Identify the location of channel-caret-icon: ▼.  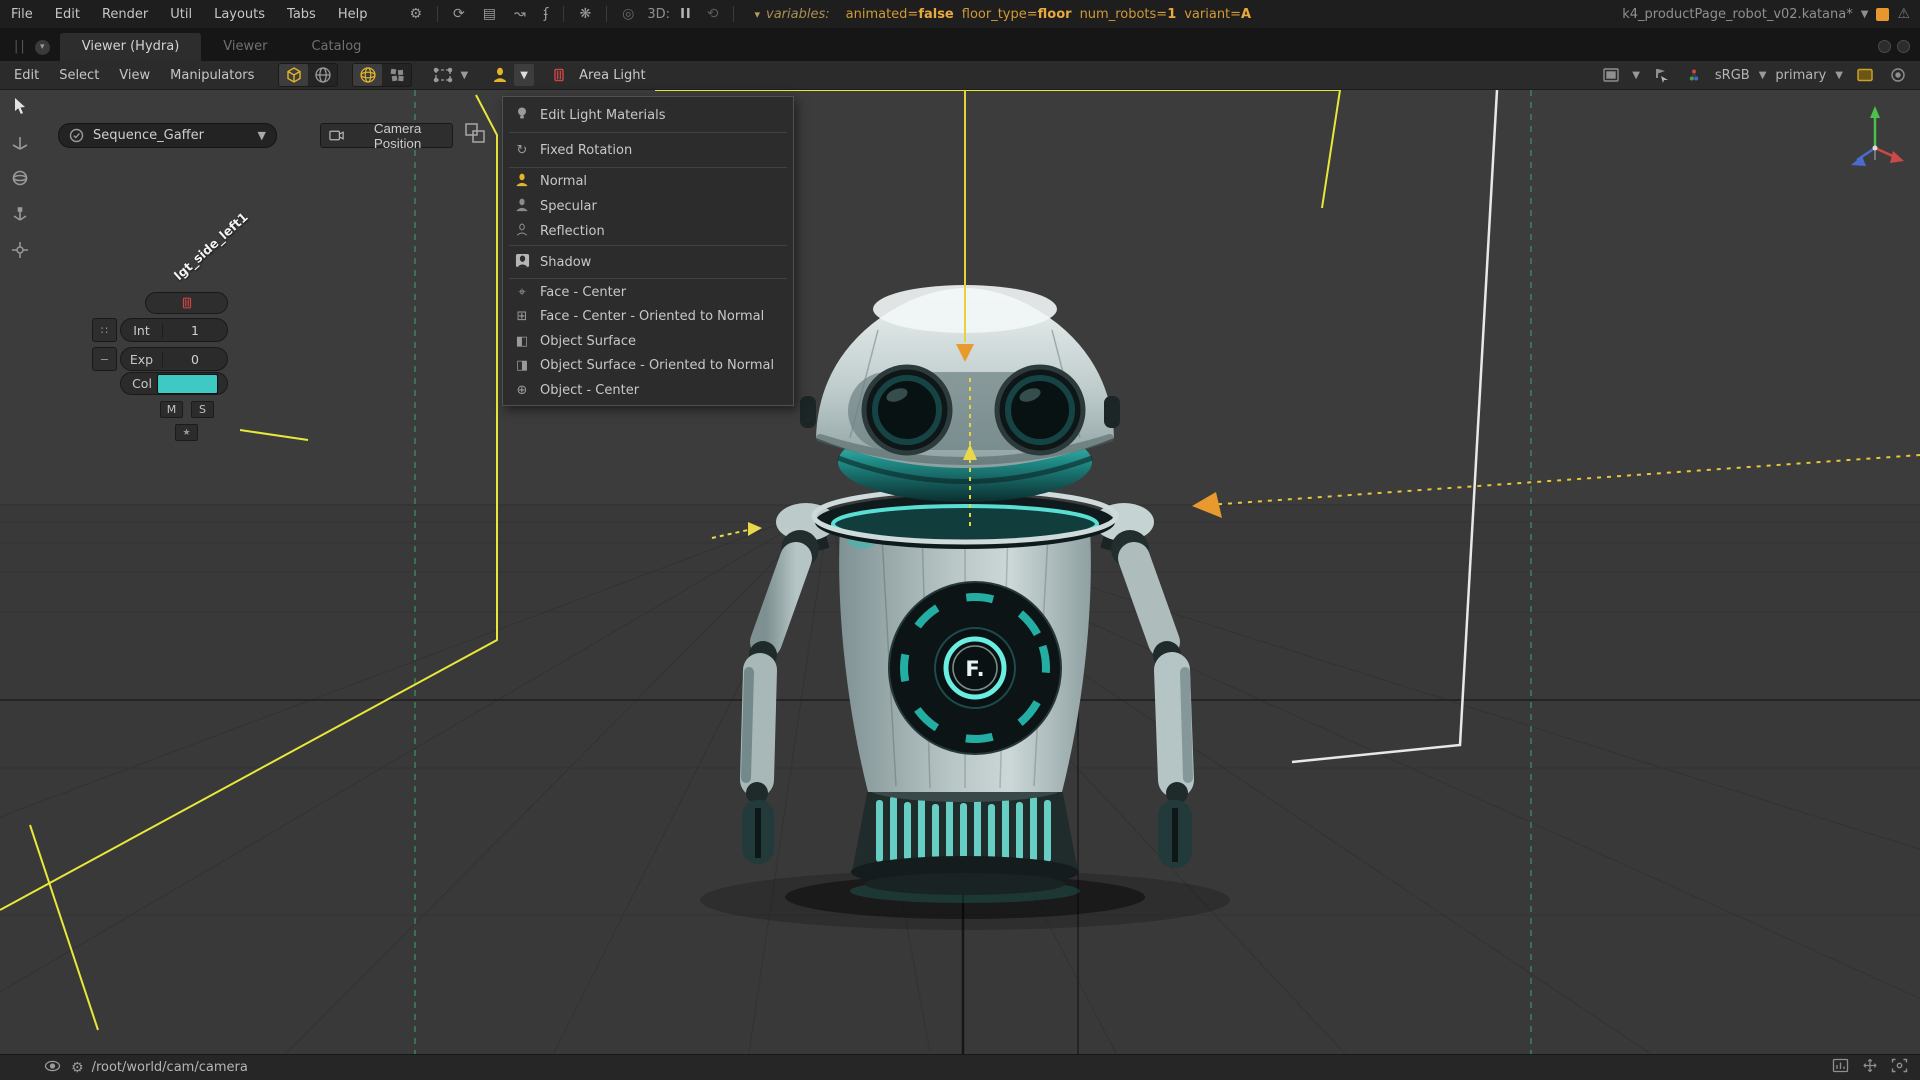
(1839, 75).